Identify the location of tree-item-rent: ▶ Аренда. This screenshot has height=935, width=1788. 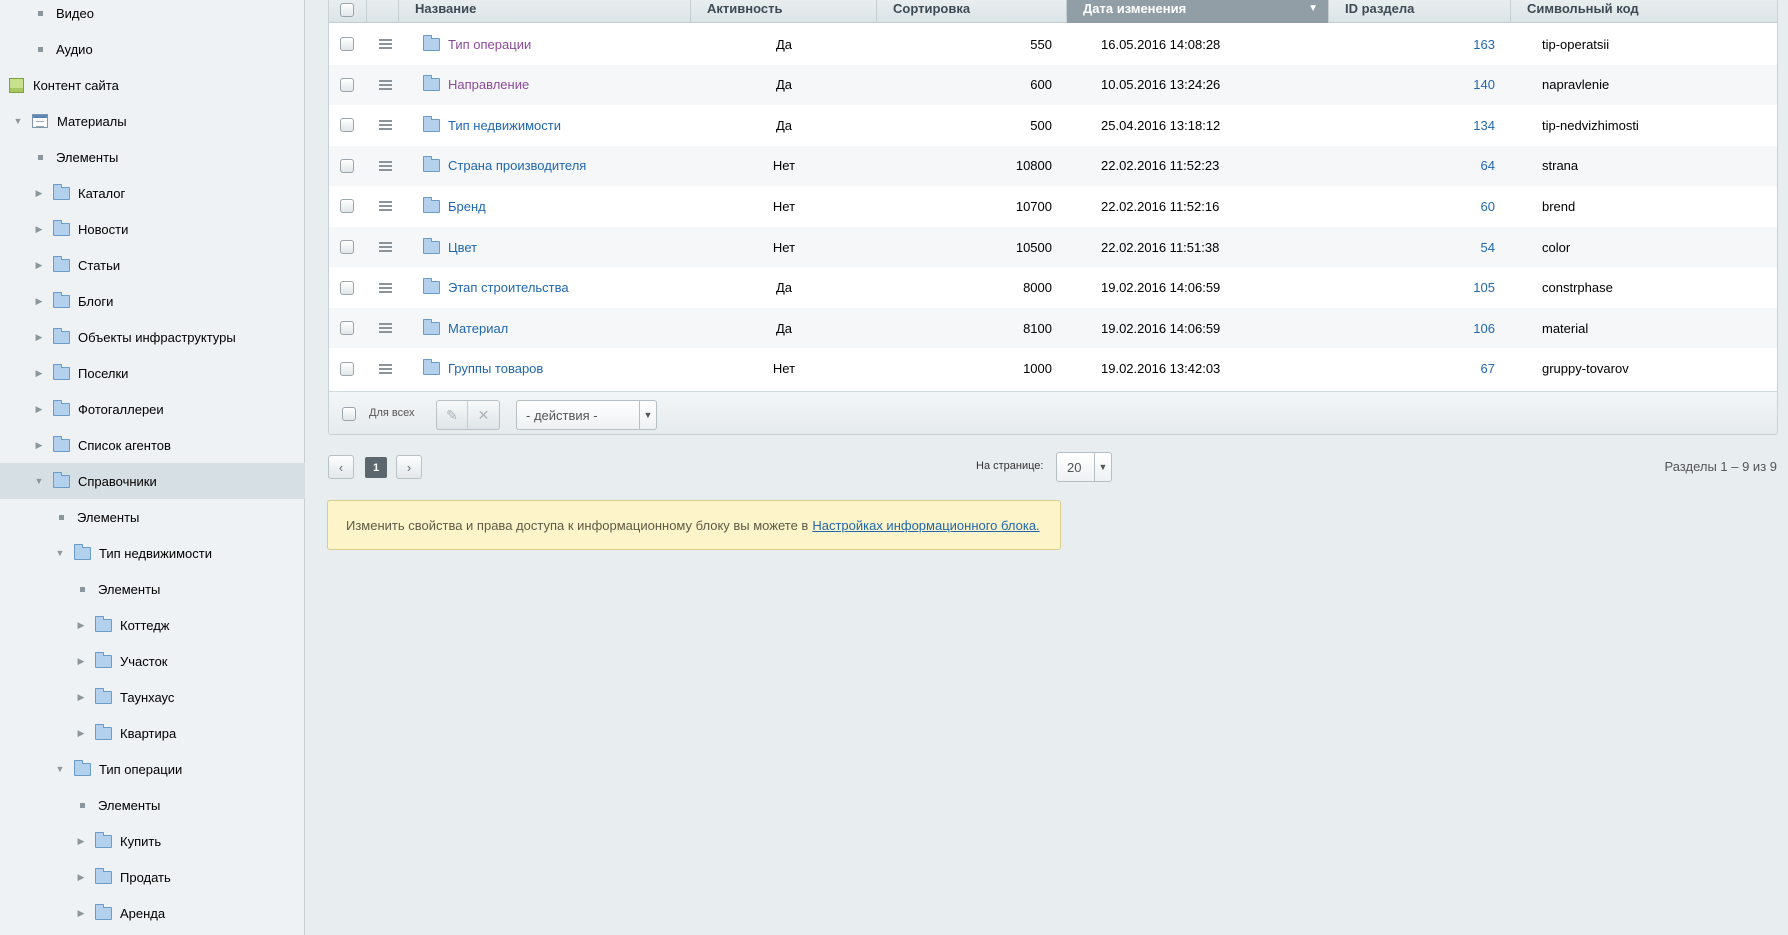
(152, 913).